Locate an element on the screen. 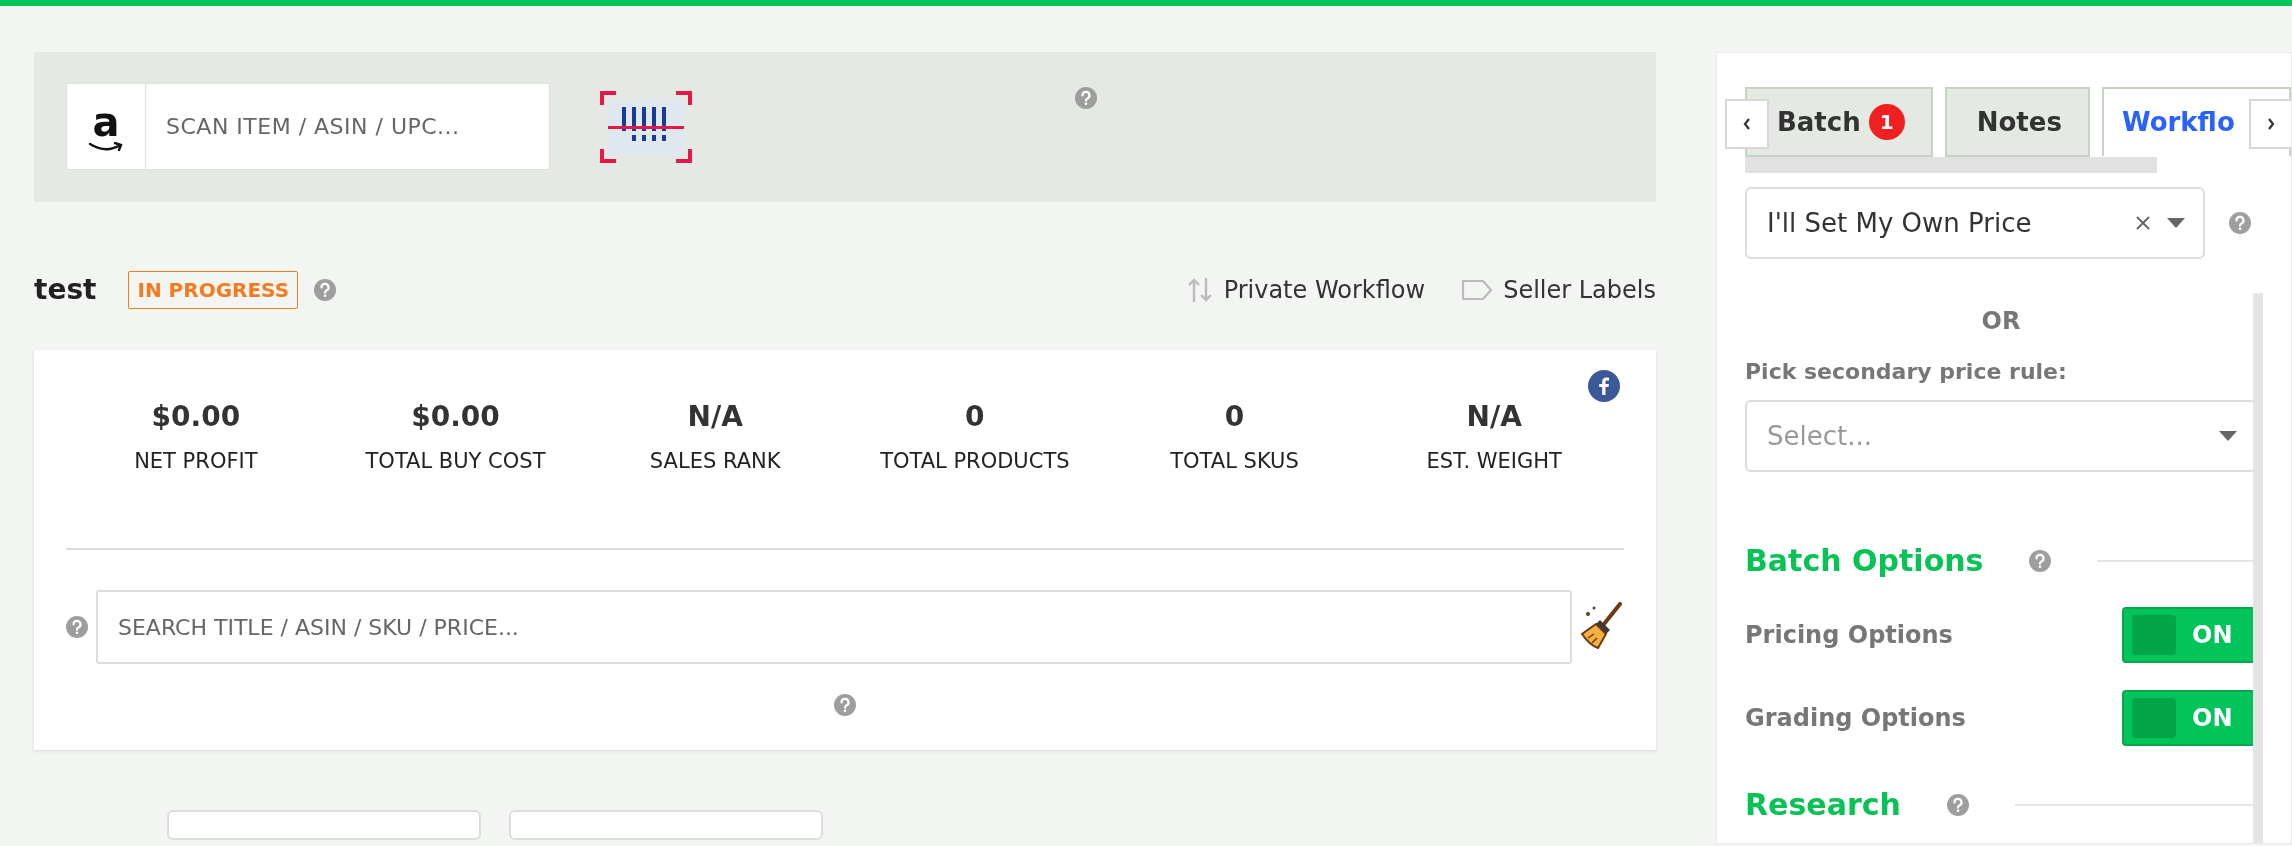 Image resolution: width=2292 pixels, height=846 pixels. price-rule-select: I'll Set My Own Price is located at coordinates (1975, 223).